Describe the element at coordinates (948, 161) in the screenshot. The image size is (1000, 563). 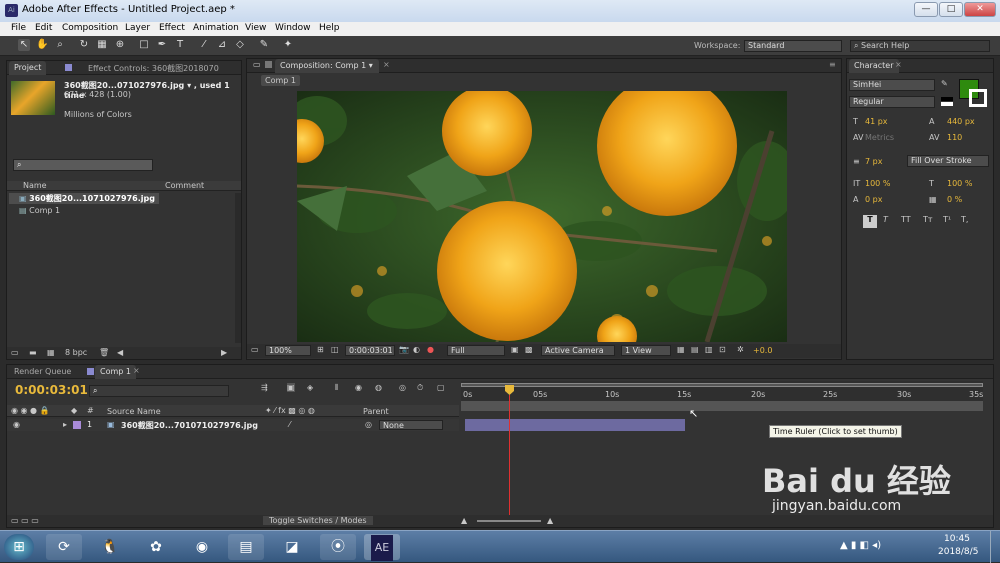
I see `stroke-mode-select: Fill Over Stroke` at that location.